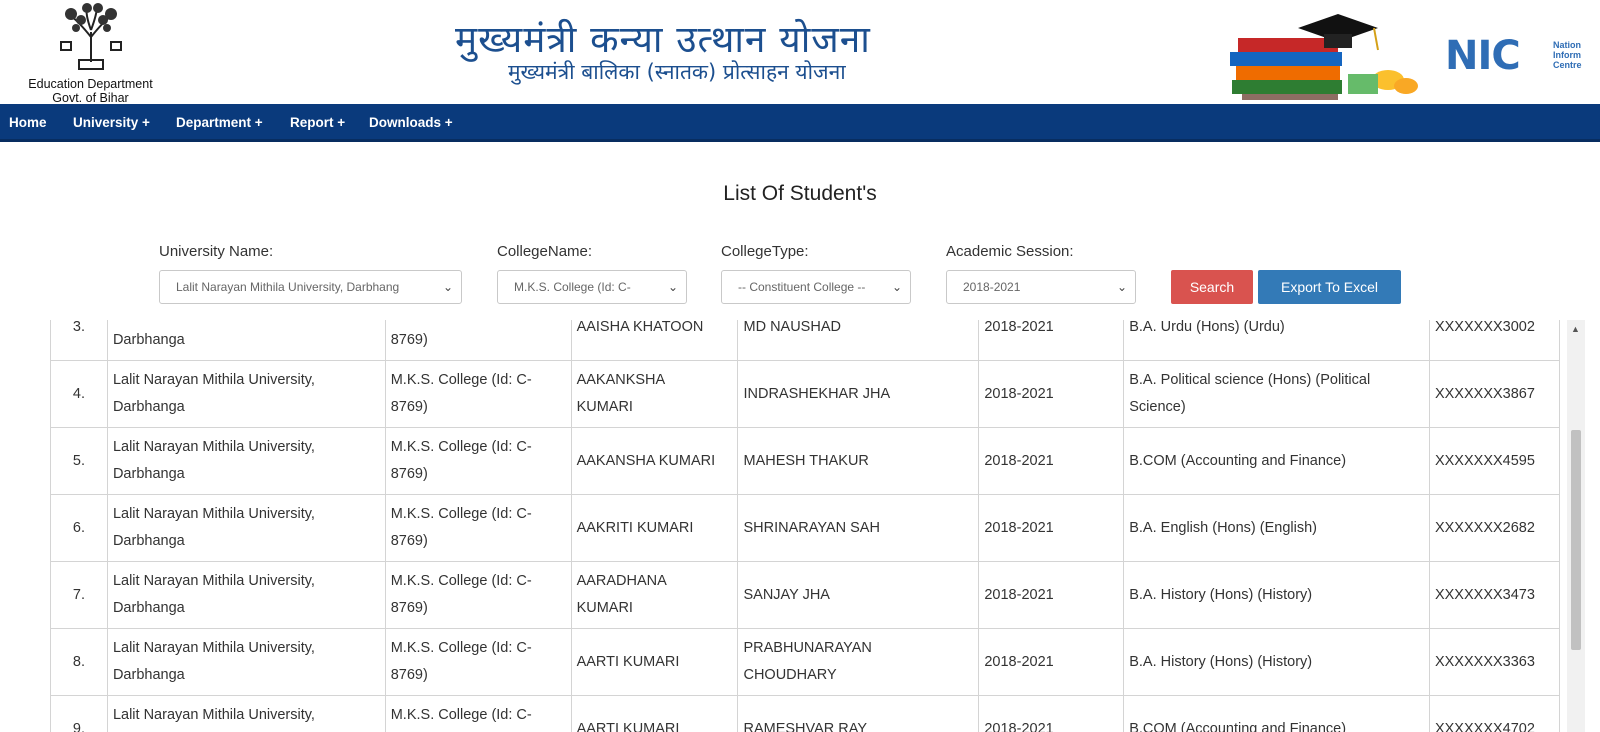  Describe the element at coordinates (858, 528) in the screenshot. I see `cell-father: SHRINARAYAN SAH` at that location.